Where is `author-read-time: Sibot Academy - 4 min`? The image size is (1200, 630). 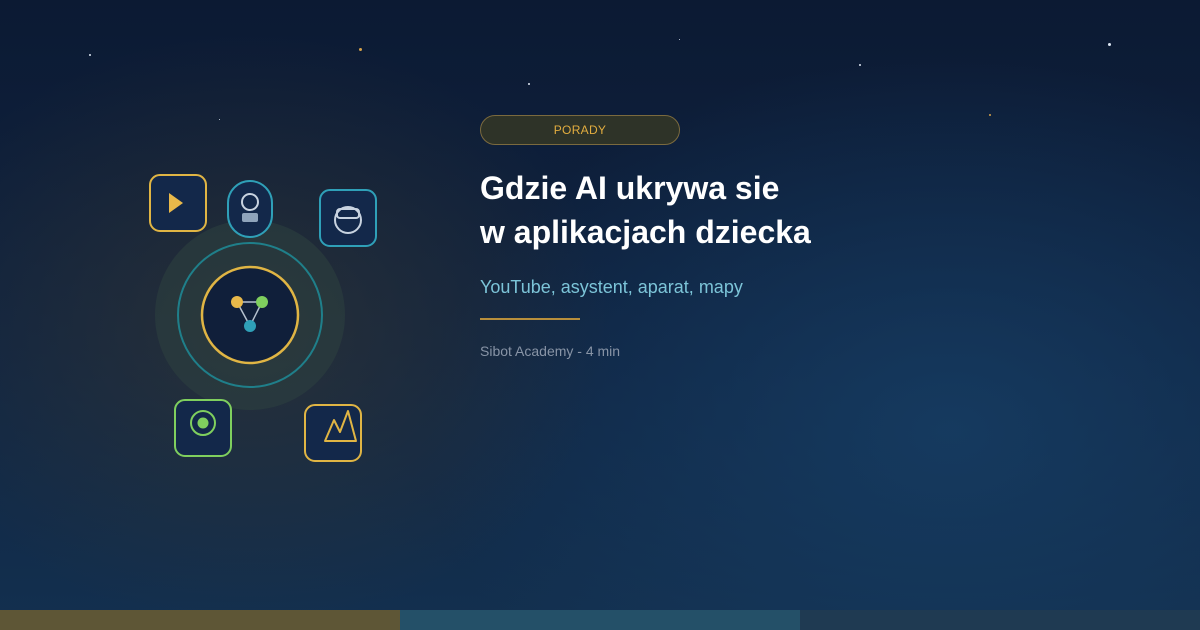
author-read-time: Sibot Academy - 4 min is located at coordinates (550, 351).